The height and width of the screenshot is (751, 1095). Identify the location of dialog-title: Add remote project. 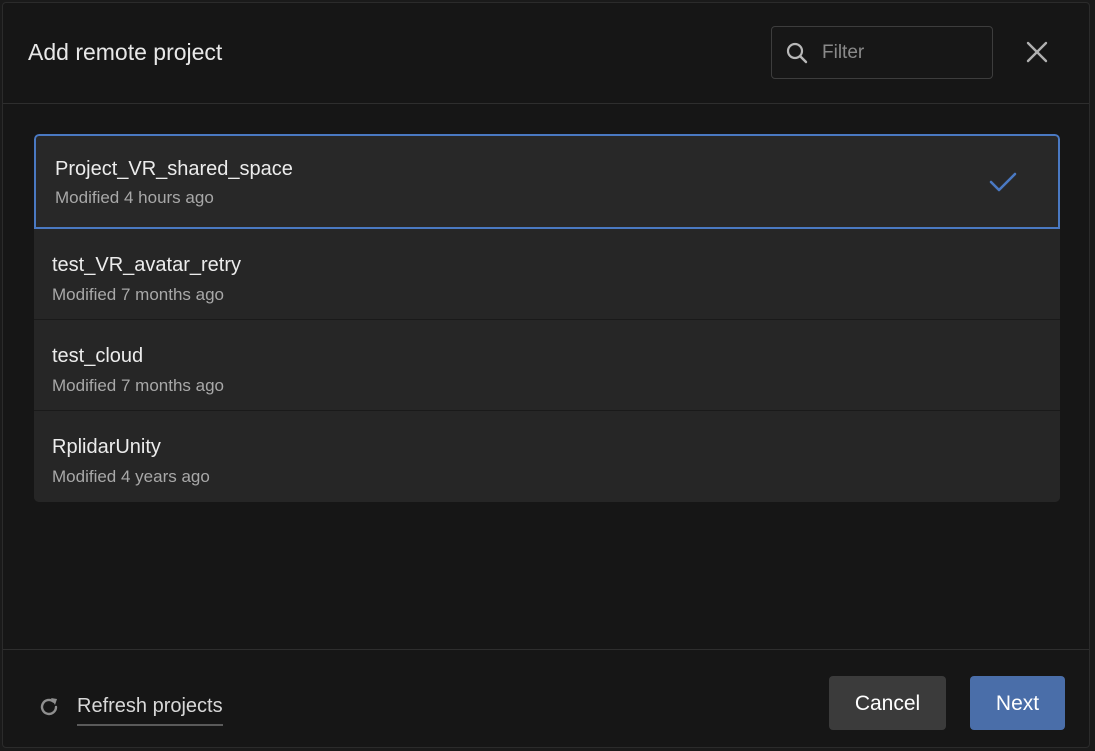
(125, 52).